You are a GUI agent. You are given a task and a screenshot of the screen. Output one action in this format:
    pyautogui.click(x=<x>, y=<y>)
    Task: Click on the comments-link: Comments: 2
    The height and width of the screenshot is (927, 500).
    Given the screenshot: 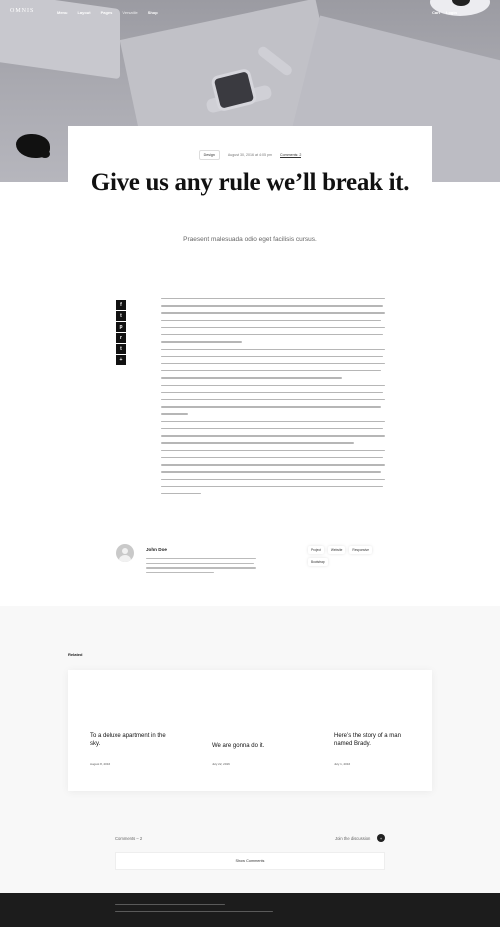 What is the action you would take?
    pyautogui.click(x=290, y=155)
    